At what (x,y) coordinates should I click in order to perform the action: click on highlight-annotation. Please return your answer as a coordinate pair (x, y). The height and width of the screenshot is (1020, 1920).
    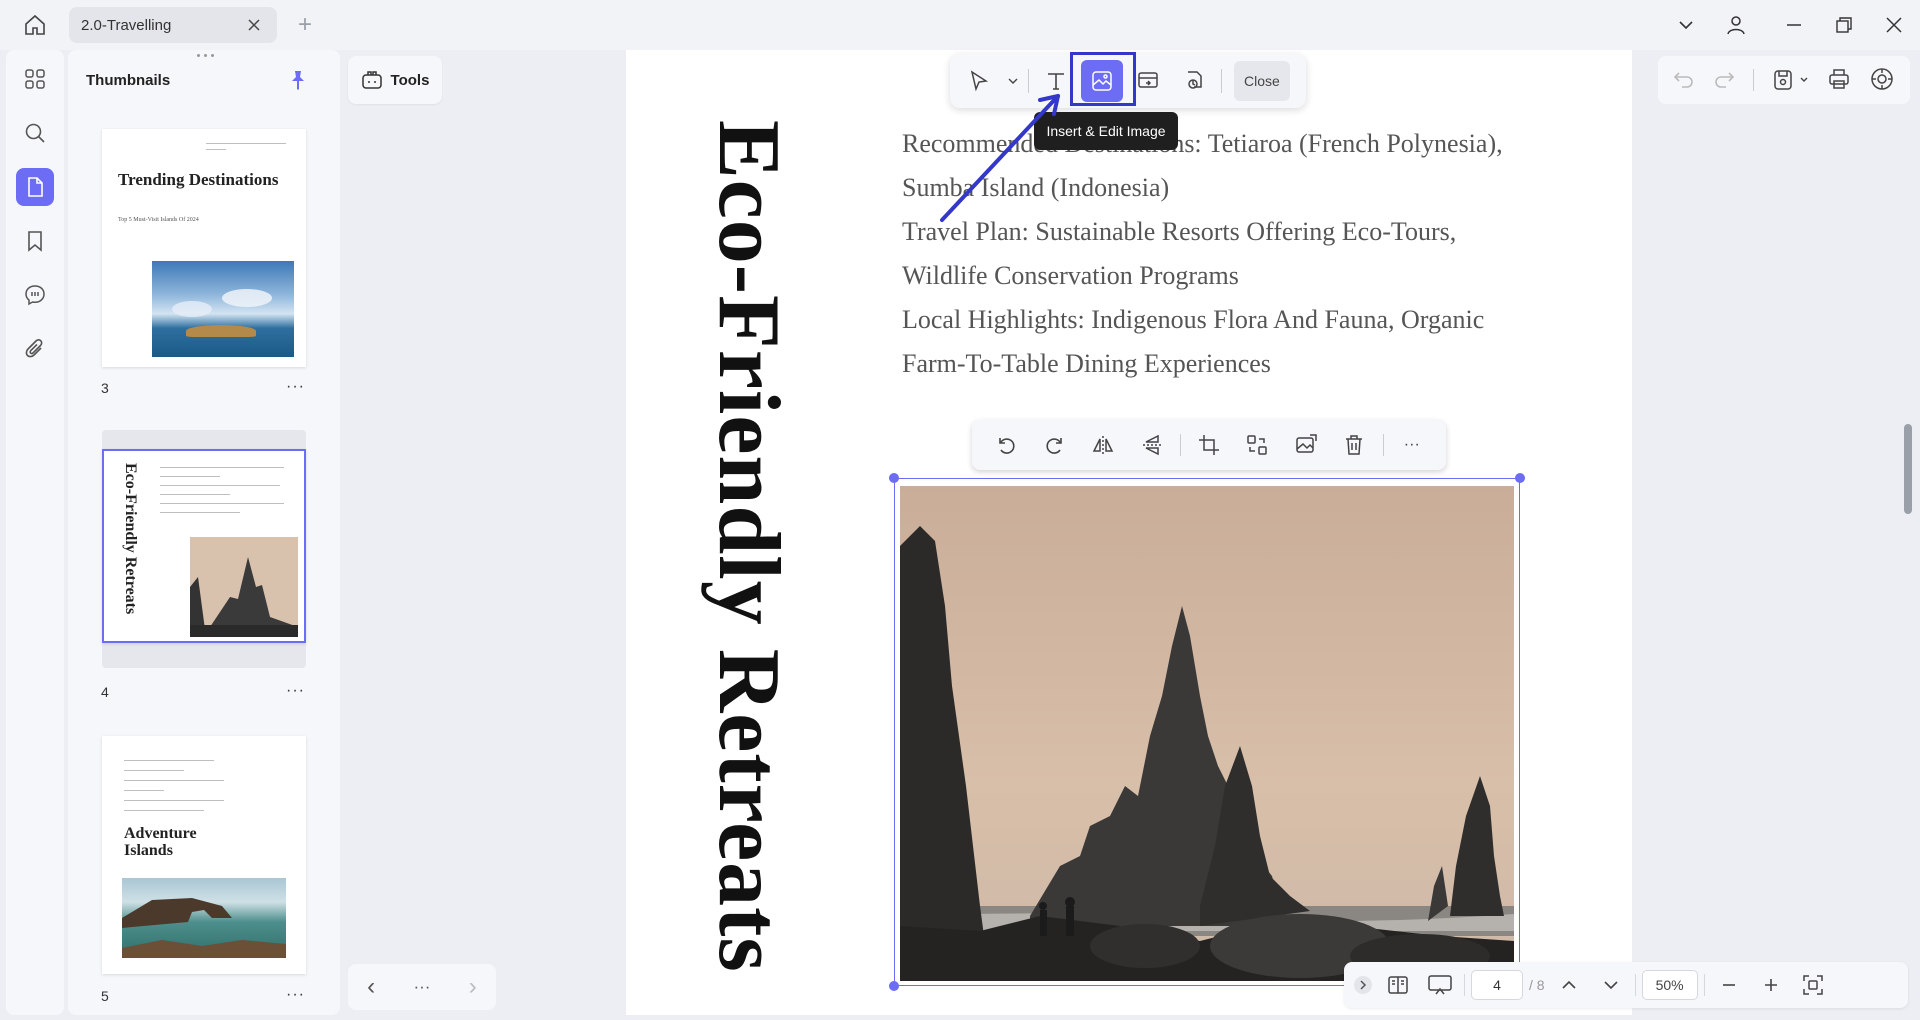
    Looking at the image, I should click on (1103, 79).